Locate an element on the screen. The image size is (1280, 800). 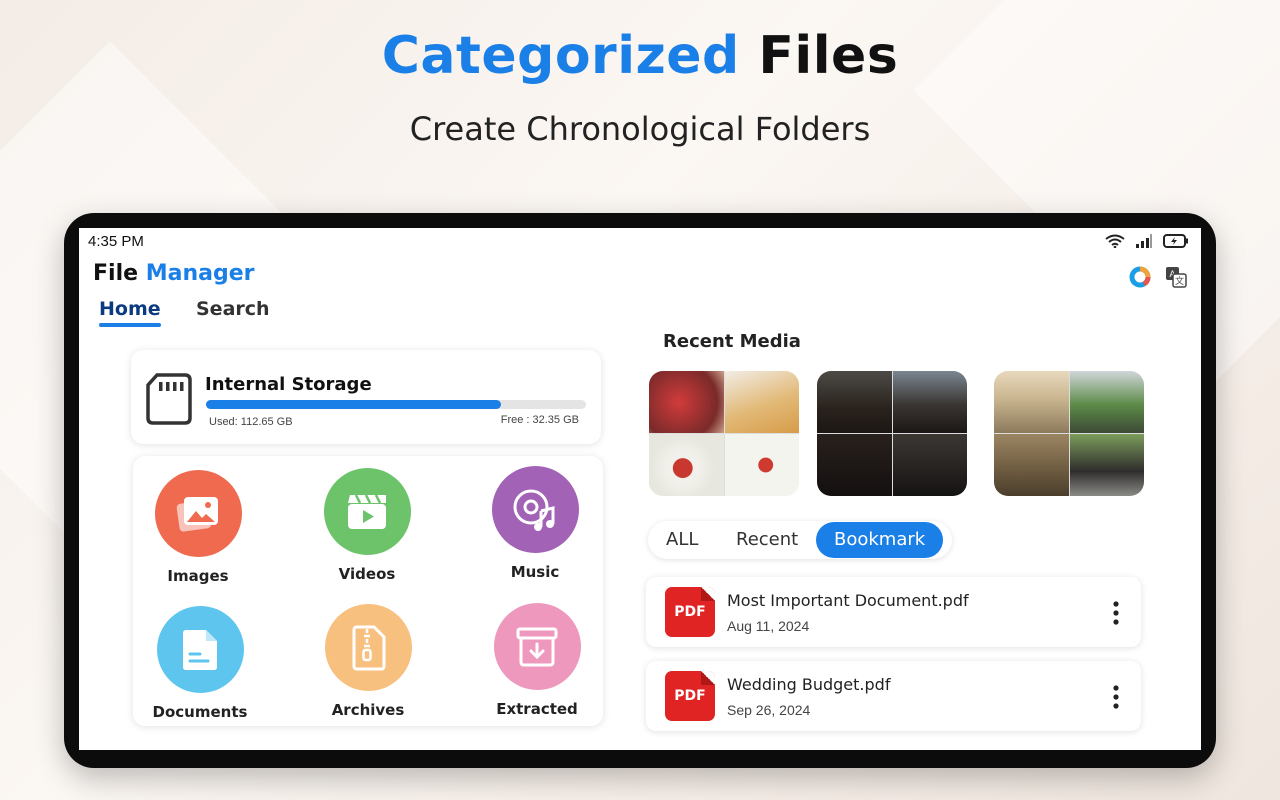
storage-used: Used: 112.65 GB is located at coordinates (251, 422).